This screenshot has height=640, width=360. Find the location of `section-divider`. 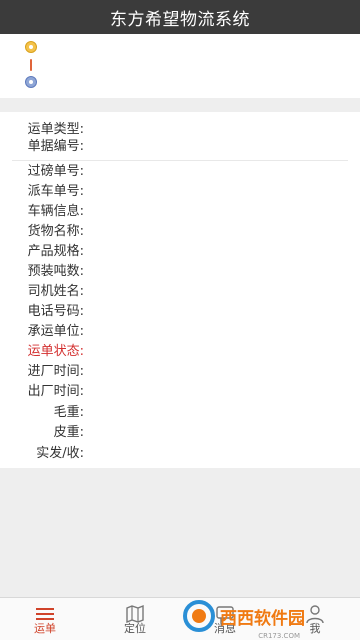

section-divider is located at coordinates (180, 105).